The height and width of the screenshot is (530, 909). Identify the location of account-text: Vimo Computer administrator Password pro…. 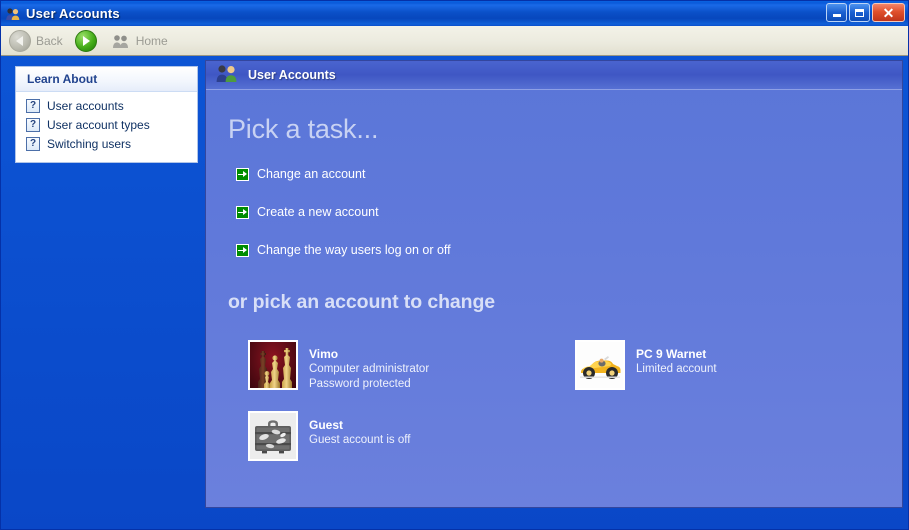
(369, 366).